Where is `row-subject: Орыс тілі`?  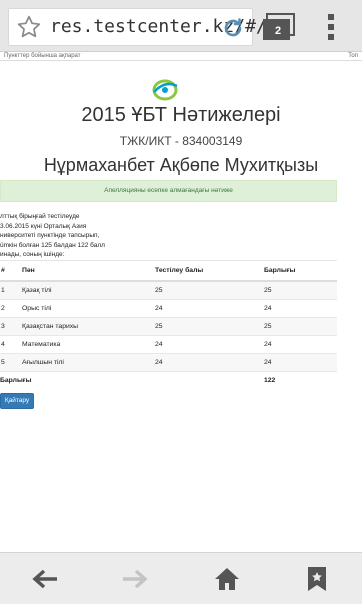 row-subject: Орыс тілі is located at coordinates (88, 308).